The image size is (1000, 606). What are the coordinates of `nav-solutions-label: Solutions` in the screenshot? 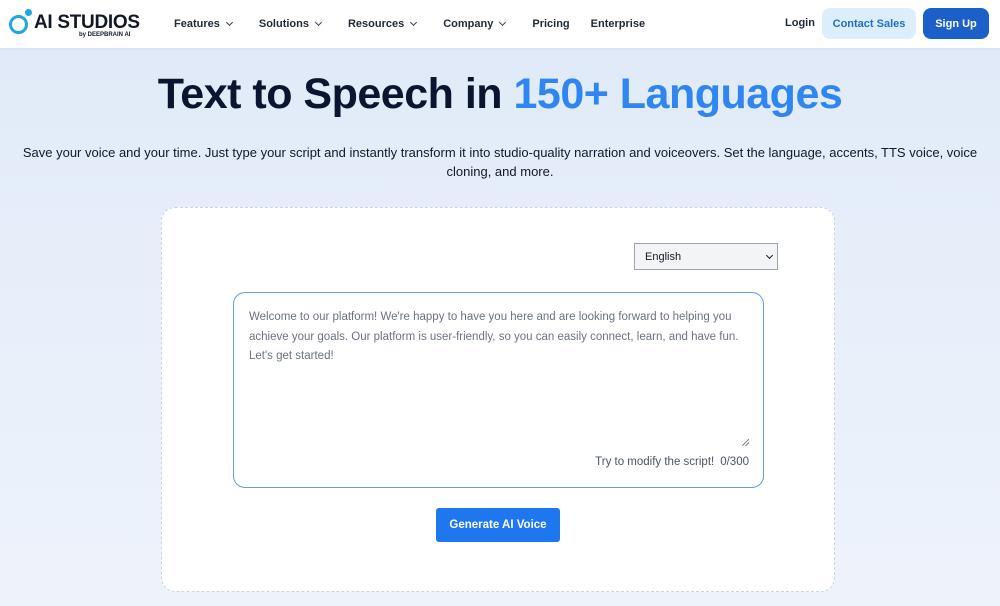 It's located at (283, 24).